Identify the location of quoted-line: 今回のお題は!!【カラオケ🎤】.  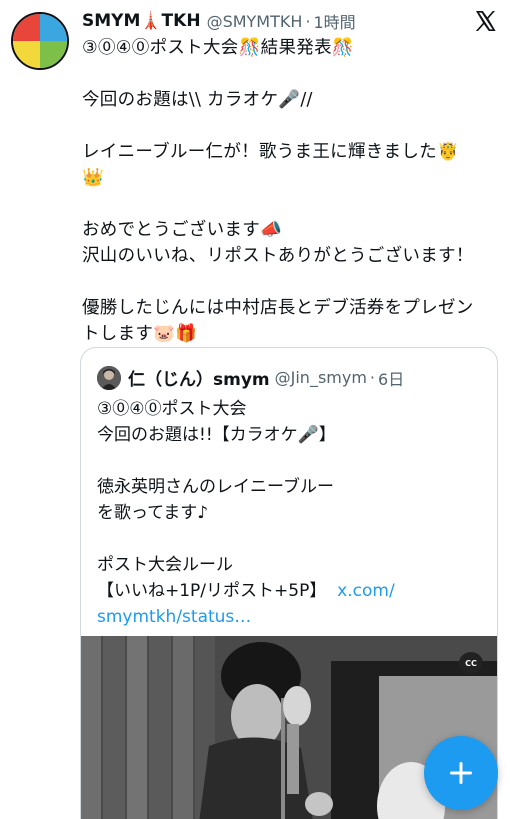
(216, 435).